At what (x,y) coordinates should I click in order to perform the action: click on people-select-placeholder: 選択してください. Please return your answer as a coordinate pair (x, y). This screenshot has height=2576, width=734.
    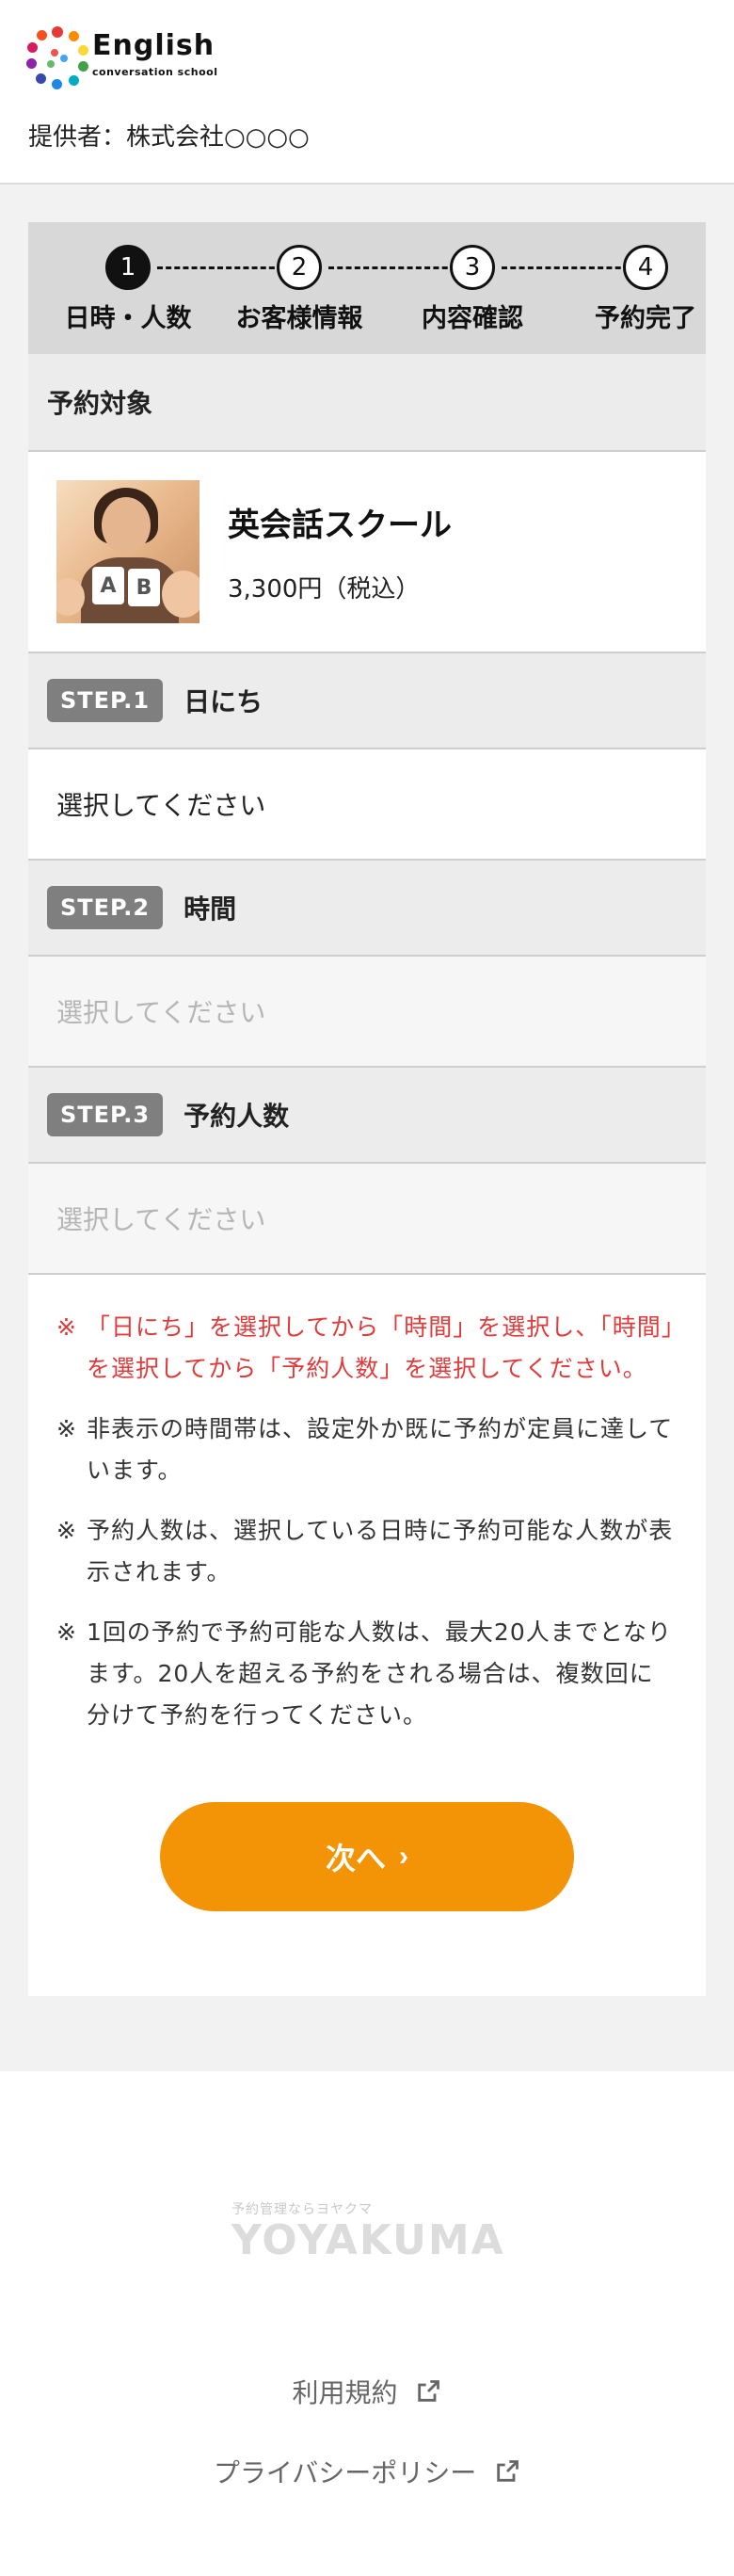
    Looking at the image, I should click on (161, 1219).